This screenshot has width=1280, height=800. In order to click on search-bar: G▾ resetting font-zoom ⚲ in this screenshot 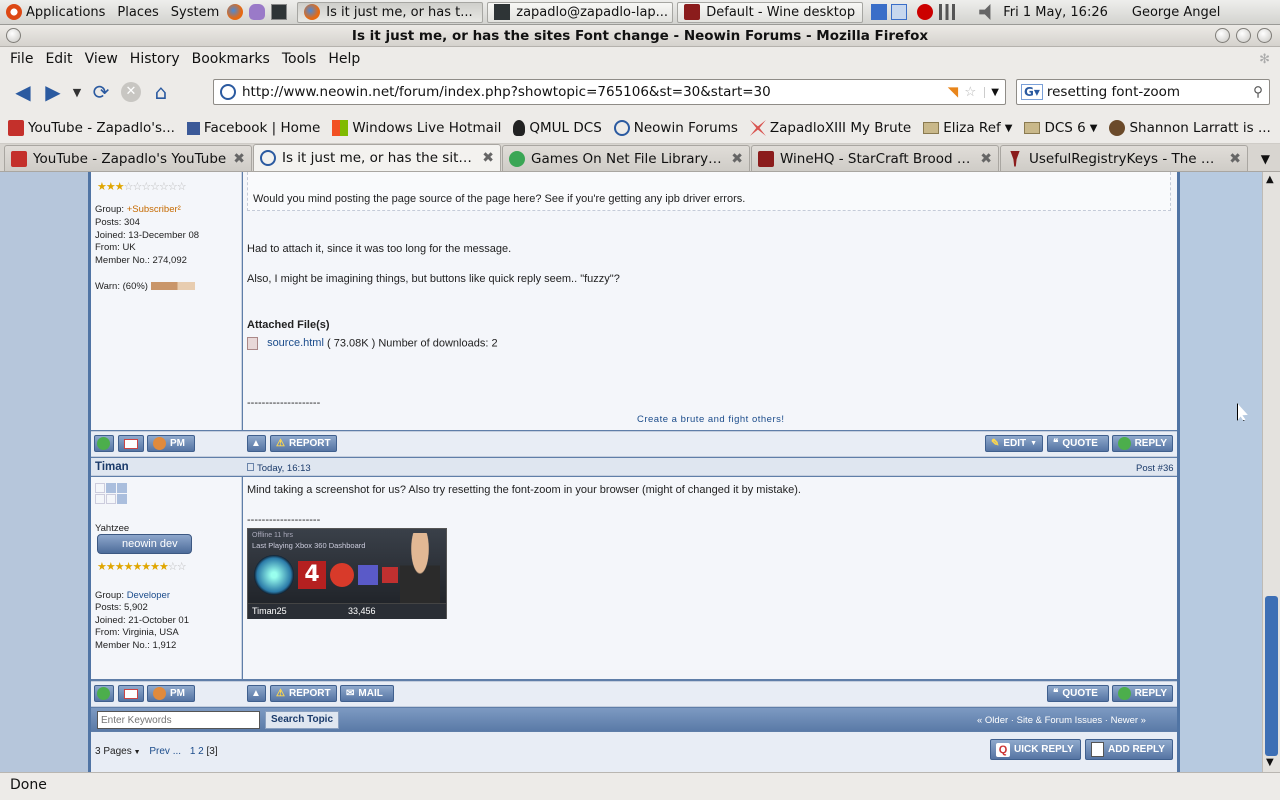, I will do `click(1143, 92)`.